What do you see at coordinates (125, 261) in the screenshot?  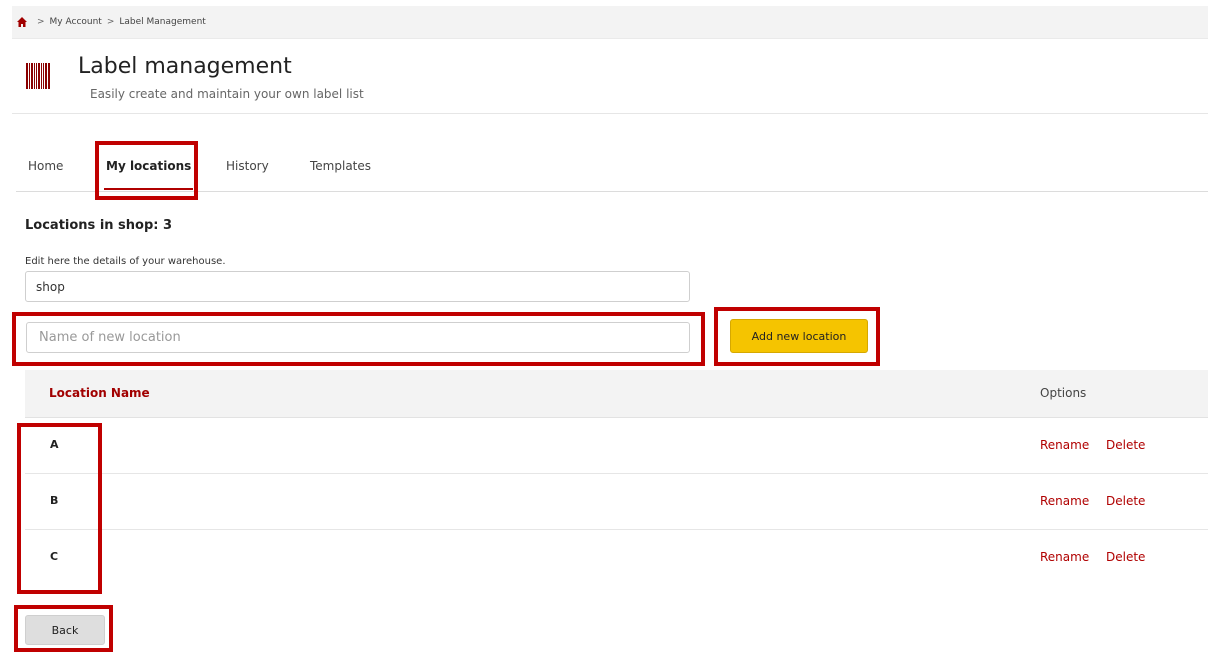 I see `warehouse-edit-label: Edit here the details of your warehouse.` at bounding box center [125, 261].